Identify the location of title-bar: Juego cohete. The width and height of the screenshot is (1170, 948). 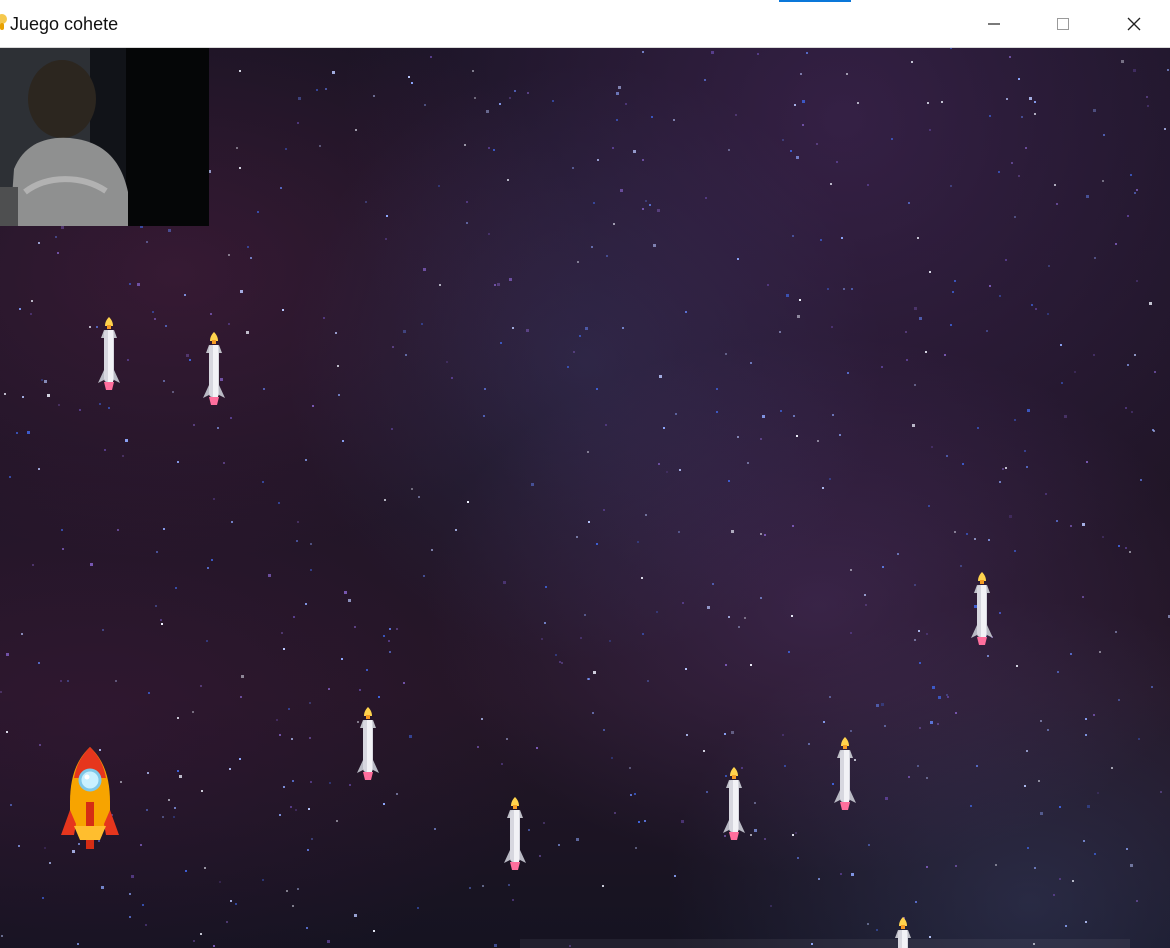
(585, 24).